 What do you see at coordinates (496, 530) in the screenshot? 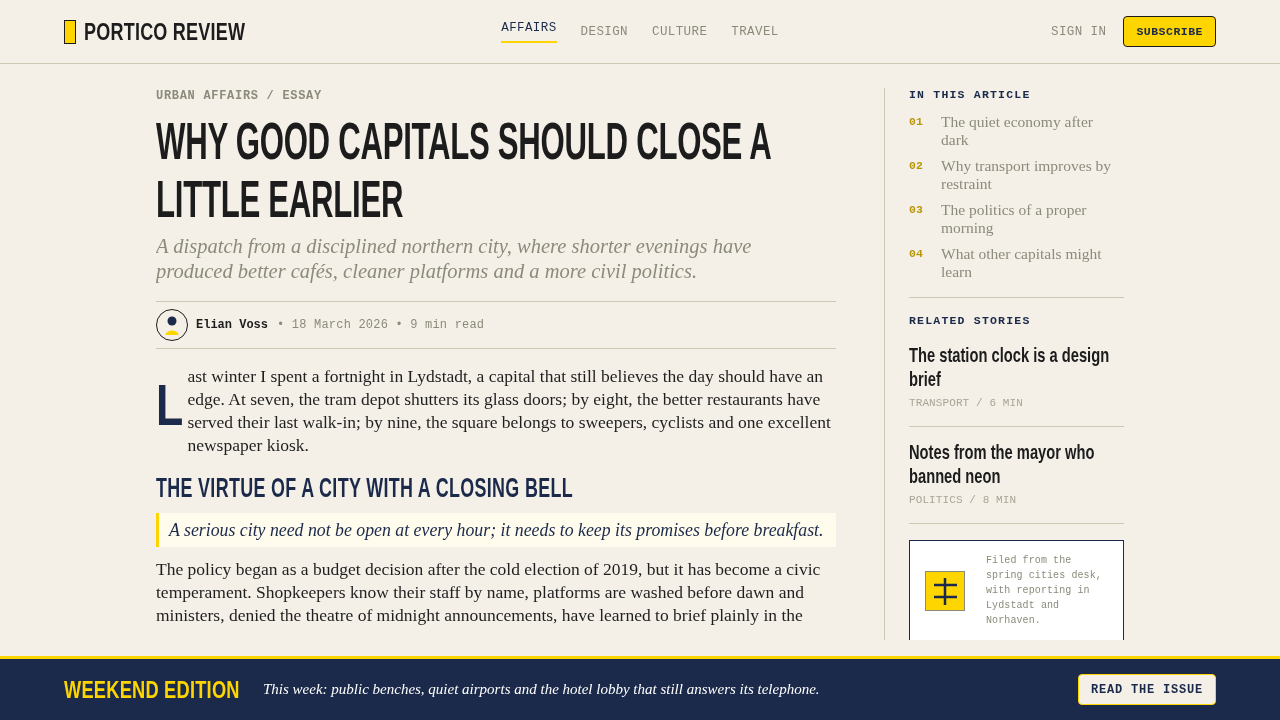
I see `pull-quote: A serious city need not be open at every hour; it needs to keep its promises before breakfast.` at bounding box center [496, 530].